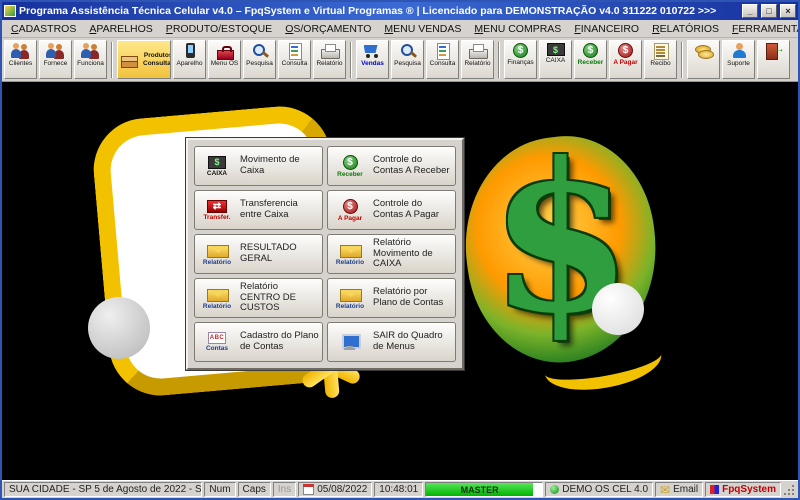  What do you see at coordinates (517, 29) in the screenshot?
I see `menu-compras: MENU COMPRAS` at bounding box center [517, 29].